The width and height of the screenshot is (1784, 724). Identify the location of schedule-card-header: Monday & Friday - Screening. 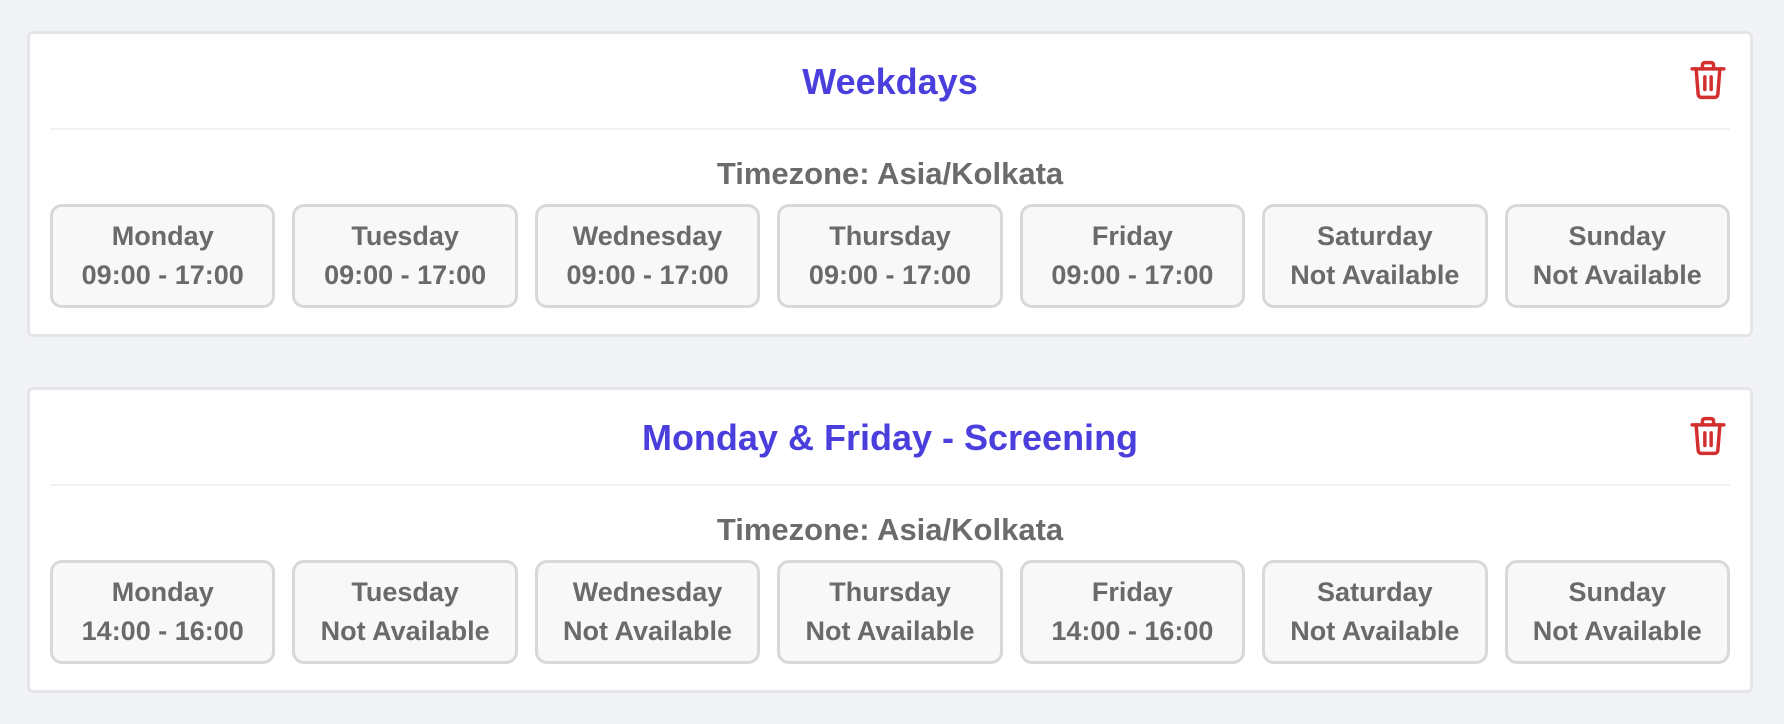
(890, 438).